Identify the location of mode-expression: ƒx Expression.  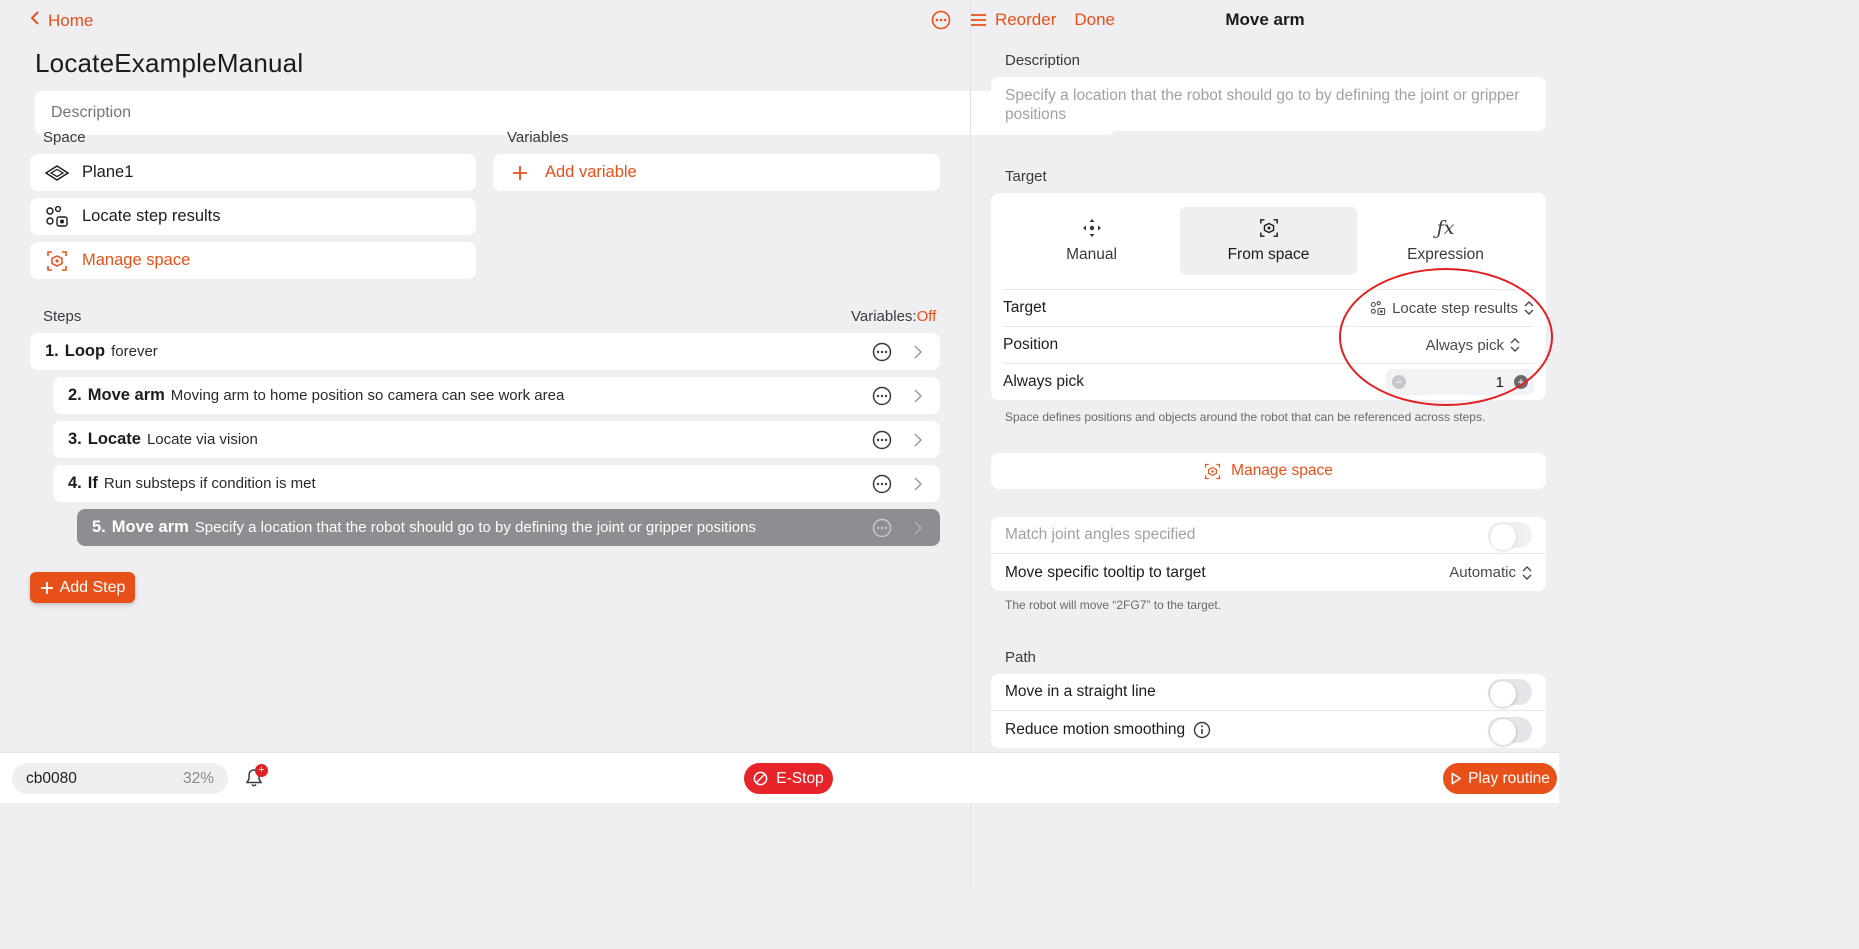
(1445, 241).